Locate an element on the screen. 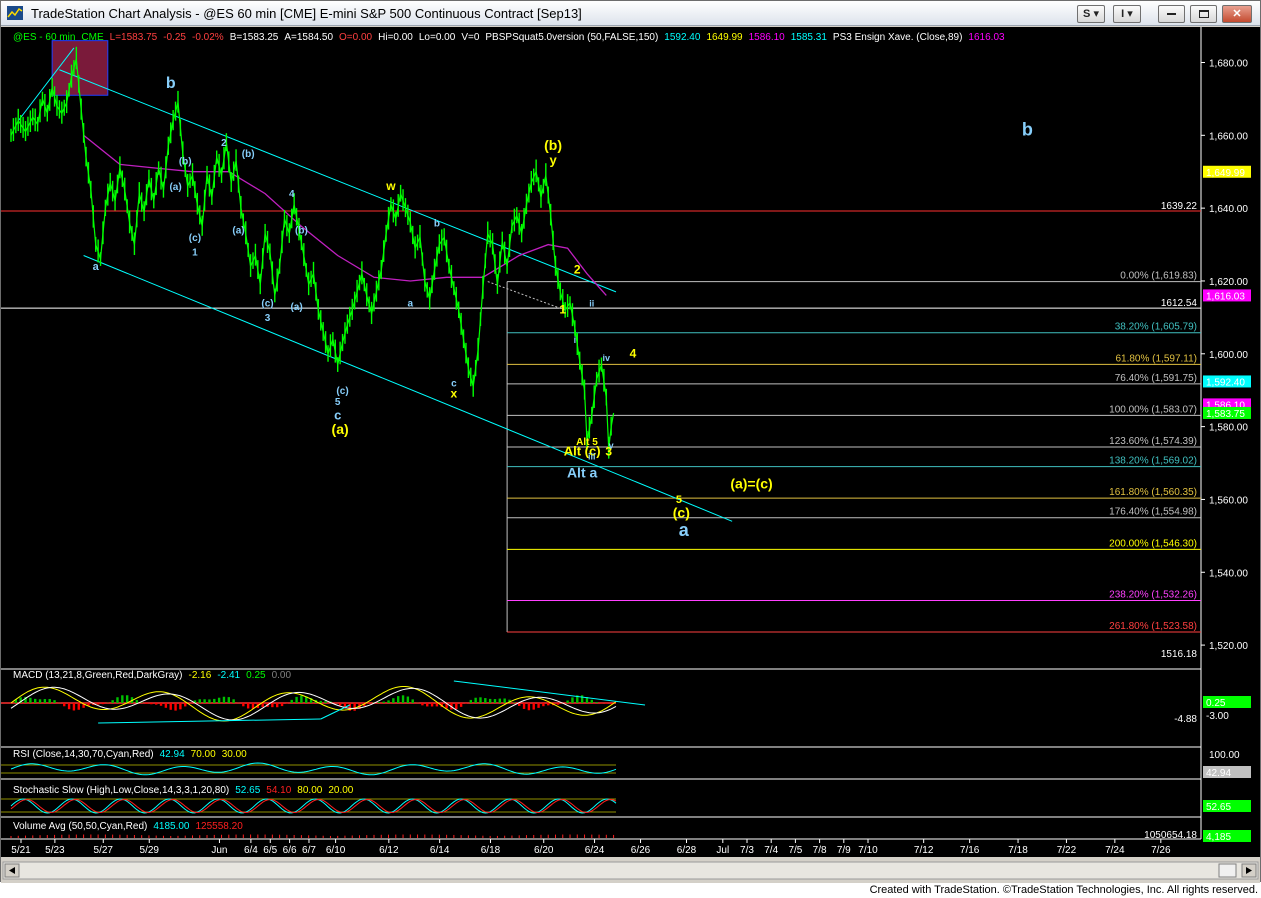  fib-anchor-line is located at coordinates (526, 296).